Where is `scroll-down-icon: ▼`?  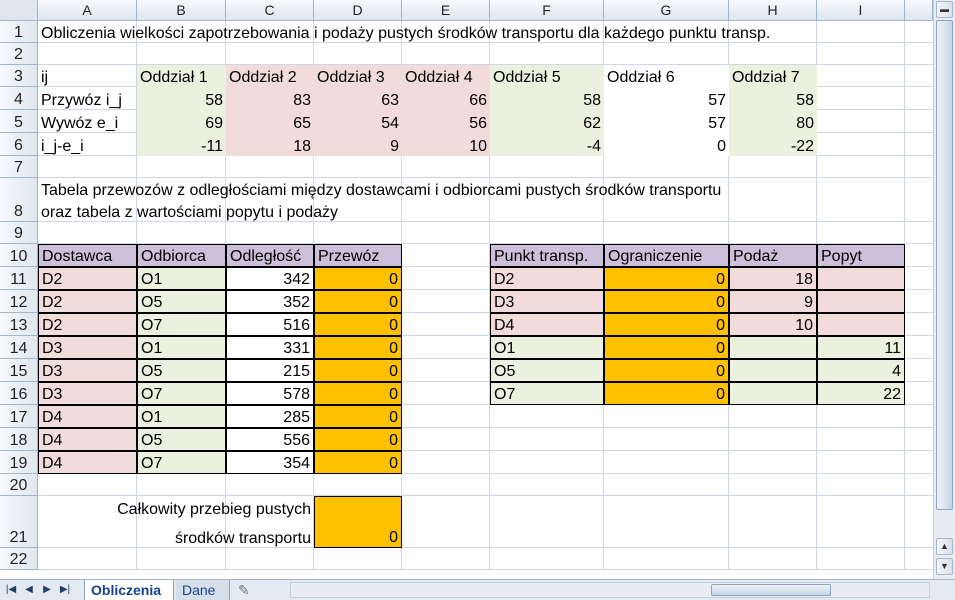 scroll-down-icon: ▼ is located at coordinates (944, 566).